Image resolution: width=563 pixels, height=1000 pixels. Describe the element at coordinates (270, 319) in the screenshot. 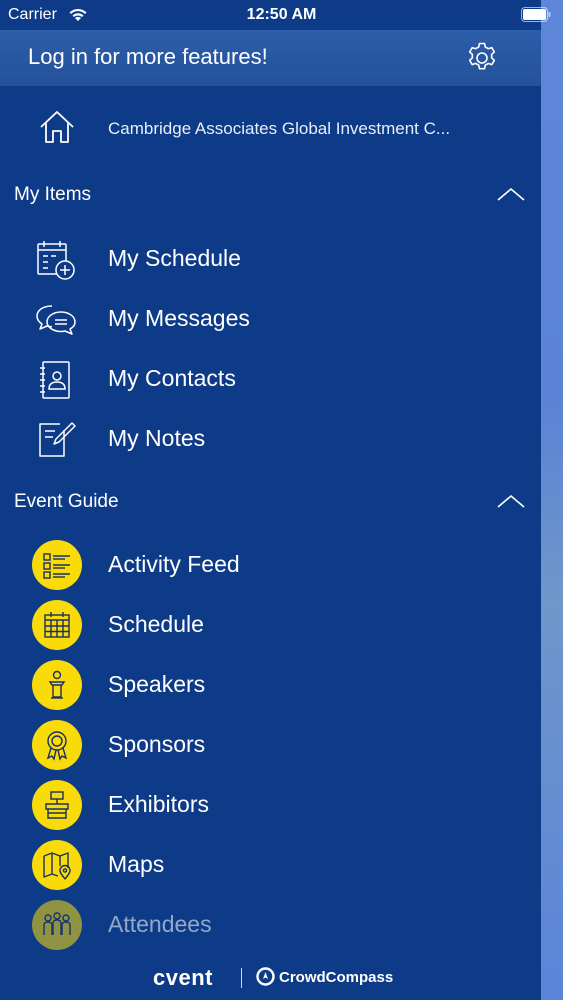

I see `menu-item-my-messages: My Messages` at that location.